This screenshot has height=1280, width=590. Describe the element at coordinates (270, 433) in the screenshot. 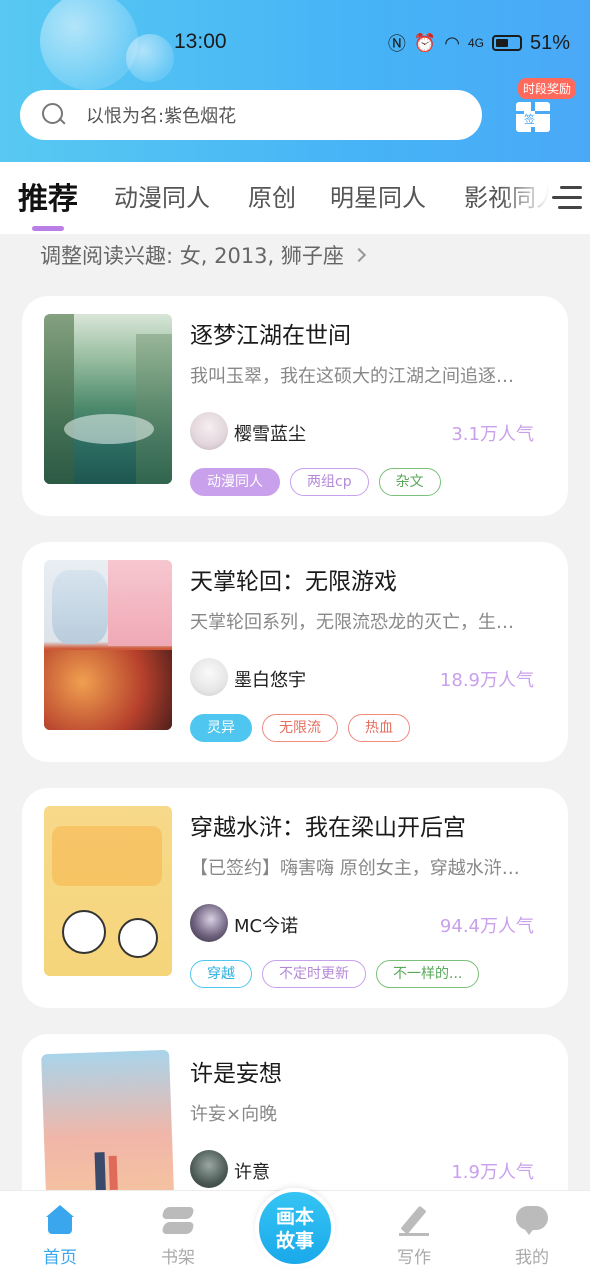

I see `author-name: 樱雪蓝尘` at that location.